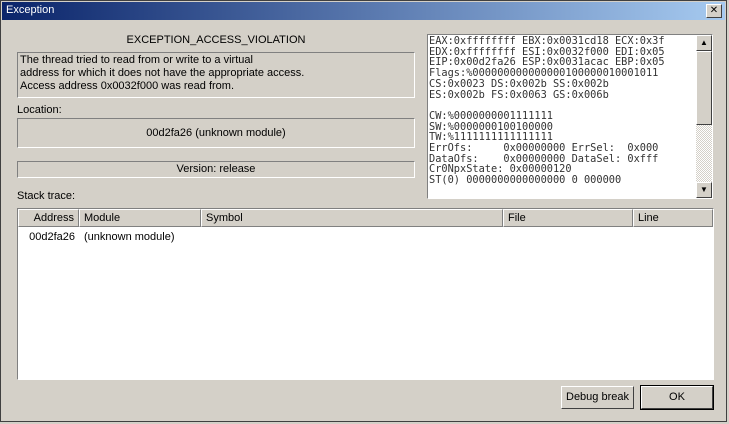 This screenshot has height=424, width=729. What do you see at coordinates (216, 40) in the screenshot?
I see `exception-name: EXCEPTION_ACCESS_VIOLATION` at bounding box center [216, 40].